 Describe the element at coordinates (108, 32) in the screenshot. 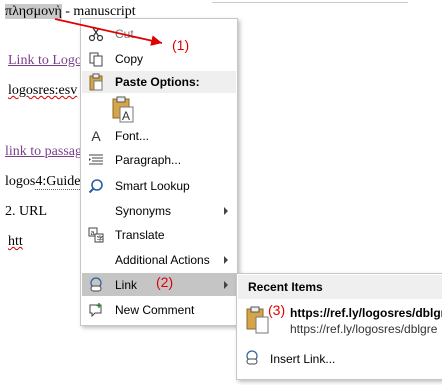

I see `annotation-arrow` at that location.